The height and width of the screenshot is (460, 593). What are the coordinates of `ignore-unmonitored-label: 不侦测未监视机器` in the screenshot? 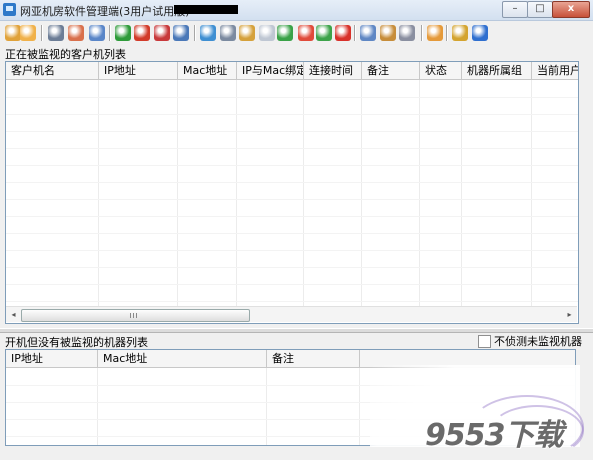 It's located at (538, 341).